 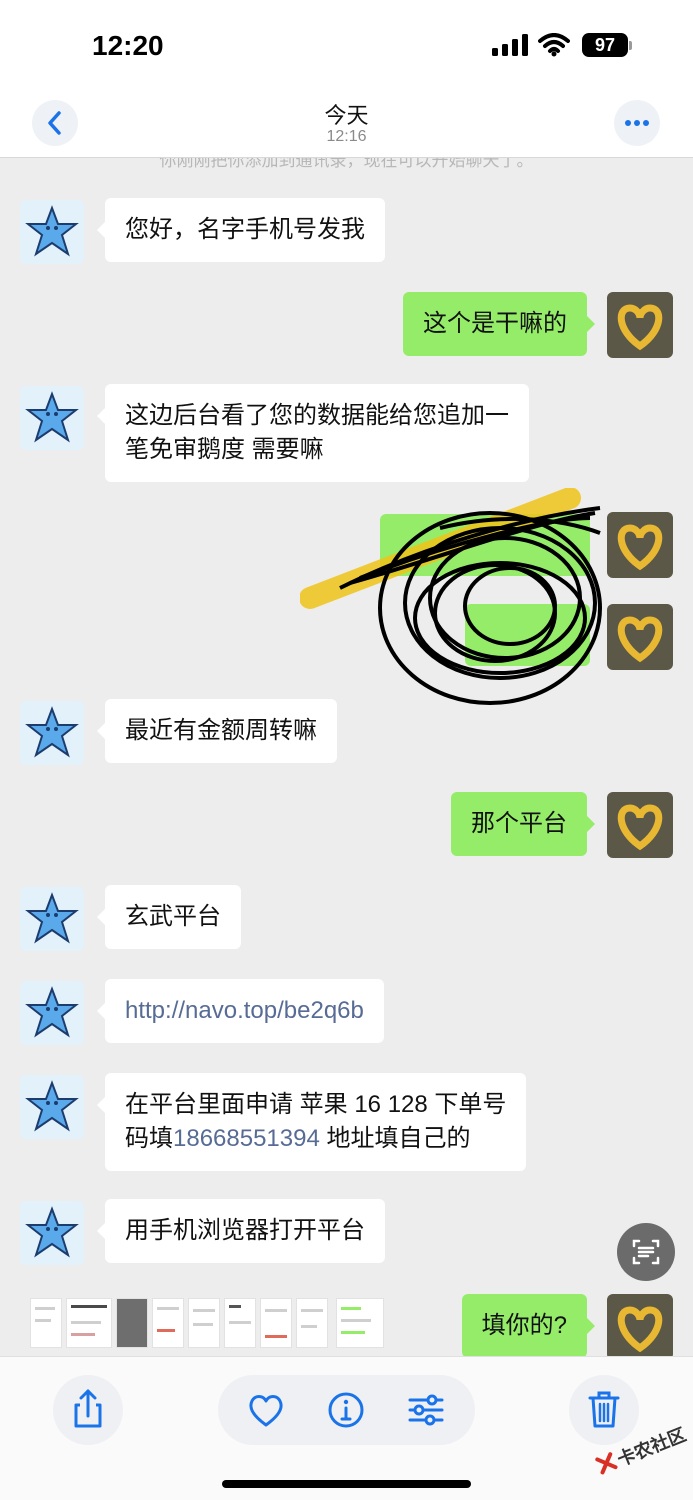 I want to click on message-bubble-received: http://navo.top/be2q6b, so click(x=240, y=1011).